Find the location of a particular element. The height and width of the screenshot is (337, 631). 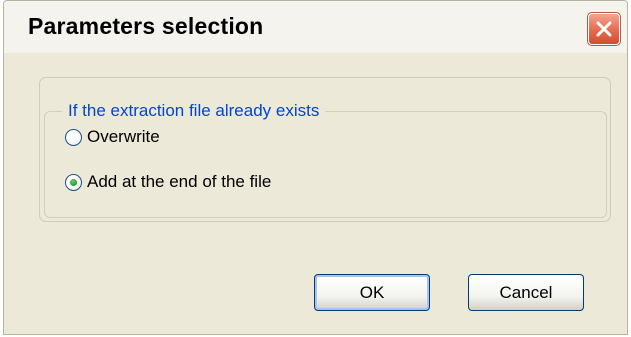

ok-button: OK is located at coordinates (372, 292).